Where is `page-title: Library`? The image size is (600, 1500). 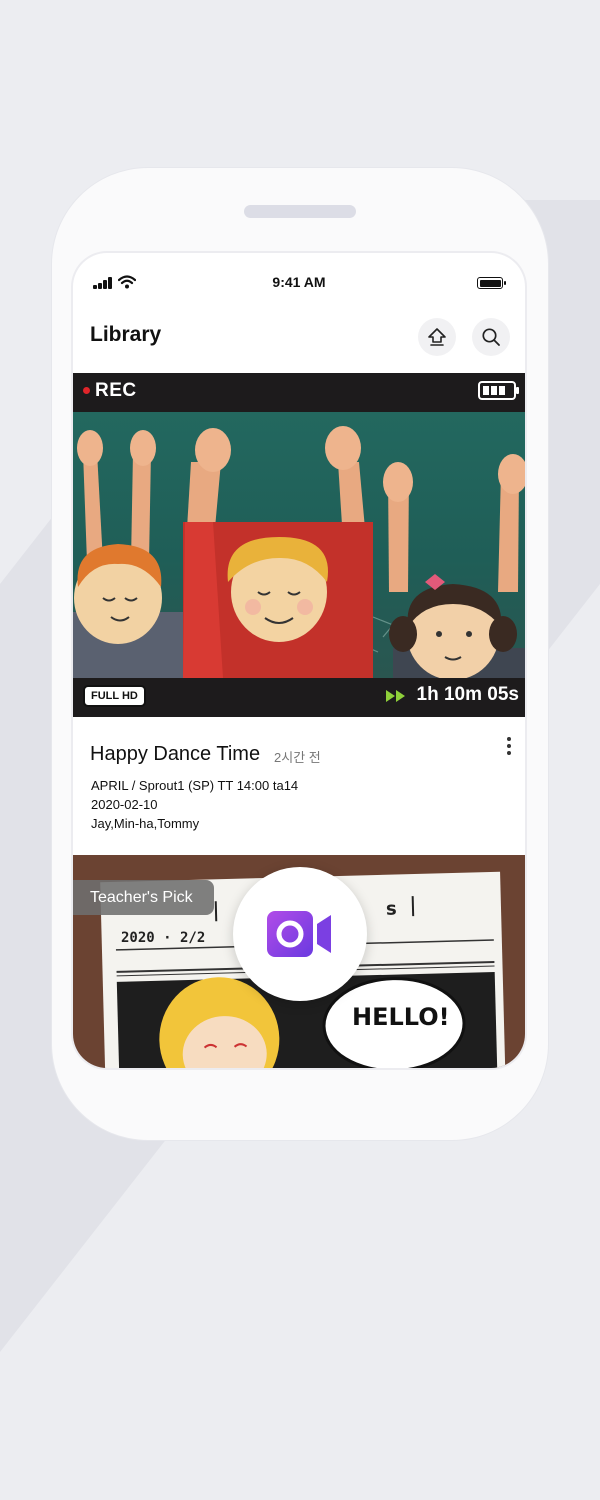 page-title: Library is located at coordinates (126, 334).